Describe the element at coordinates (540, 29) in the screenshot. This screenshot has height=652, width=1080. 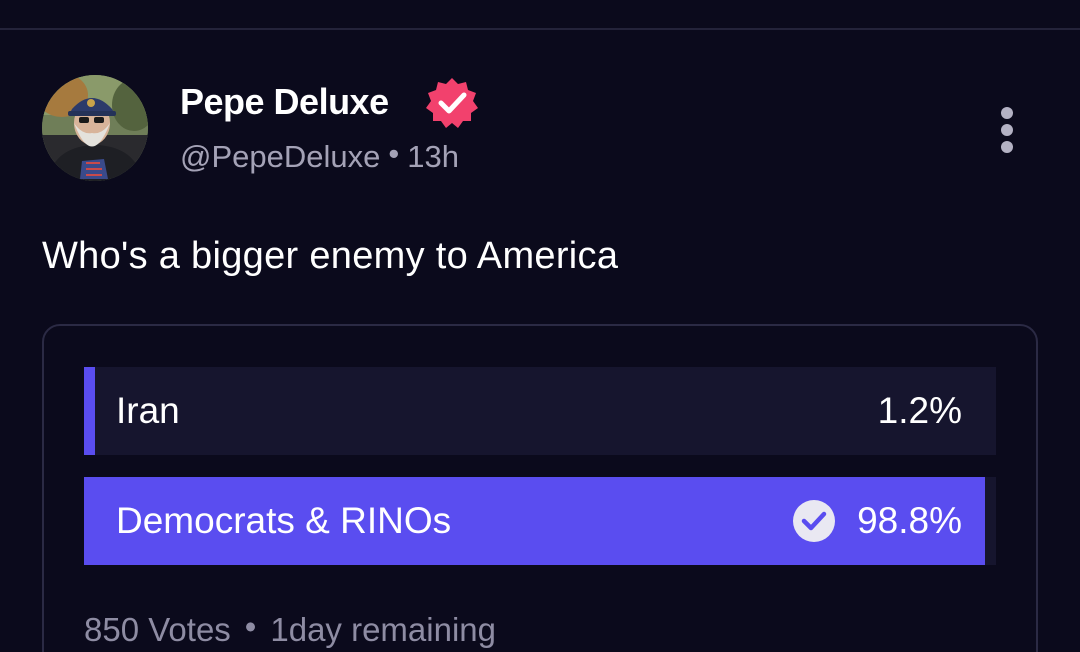
I see `top-divider` at that location.